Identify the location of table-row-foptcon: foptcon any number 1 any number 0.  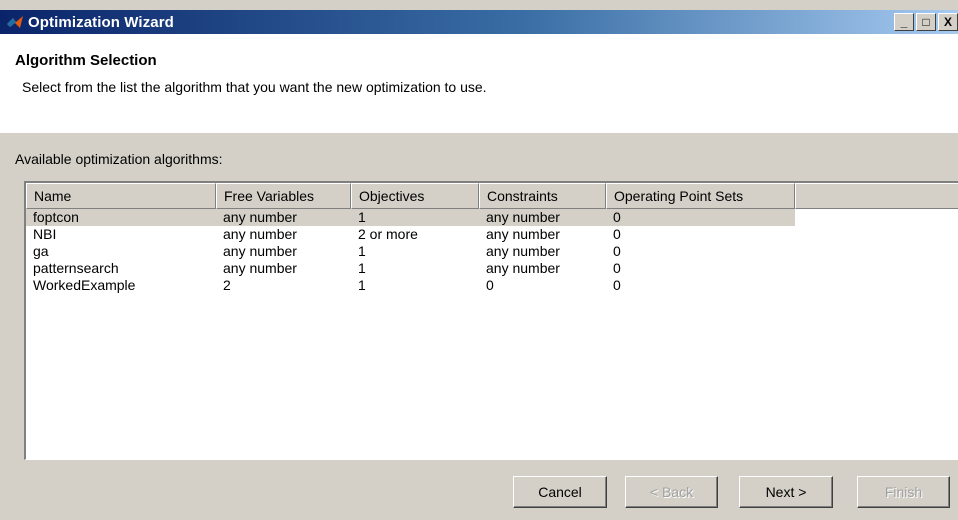
(492, 217).